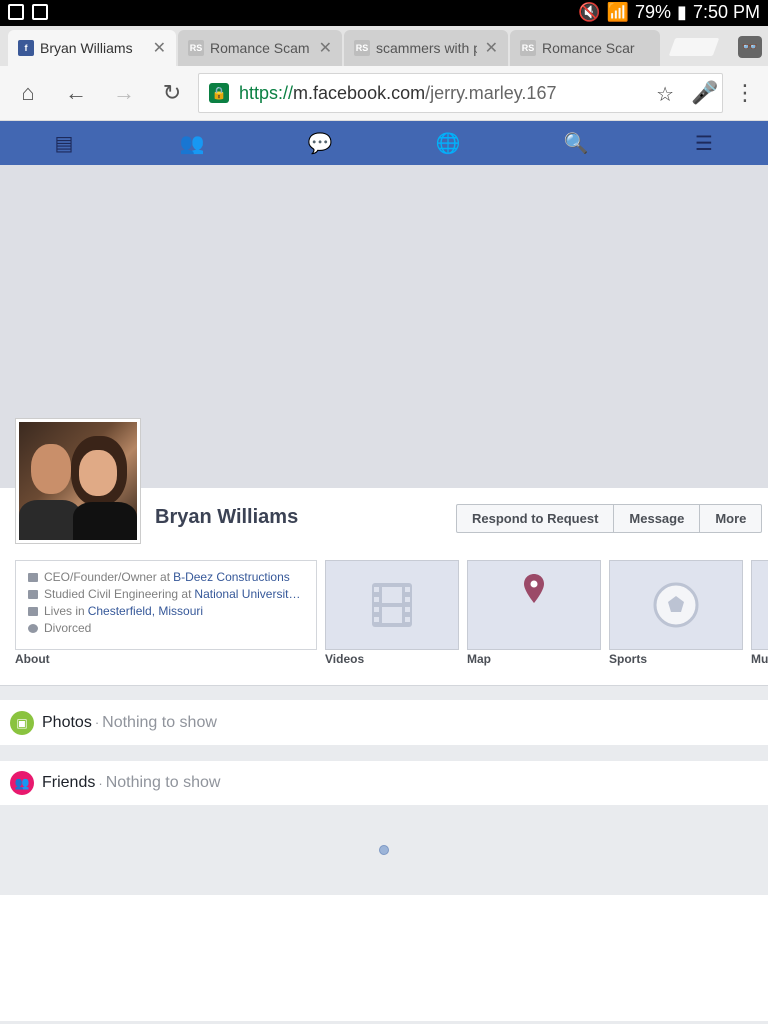 The image size is (768, 1024). Describe the element at coordinates (64, 611) in the screenshot. I see `lives-prefix: Lives in` at that location.